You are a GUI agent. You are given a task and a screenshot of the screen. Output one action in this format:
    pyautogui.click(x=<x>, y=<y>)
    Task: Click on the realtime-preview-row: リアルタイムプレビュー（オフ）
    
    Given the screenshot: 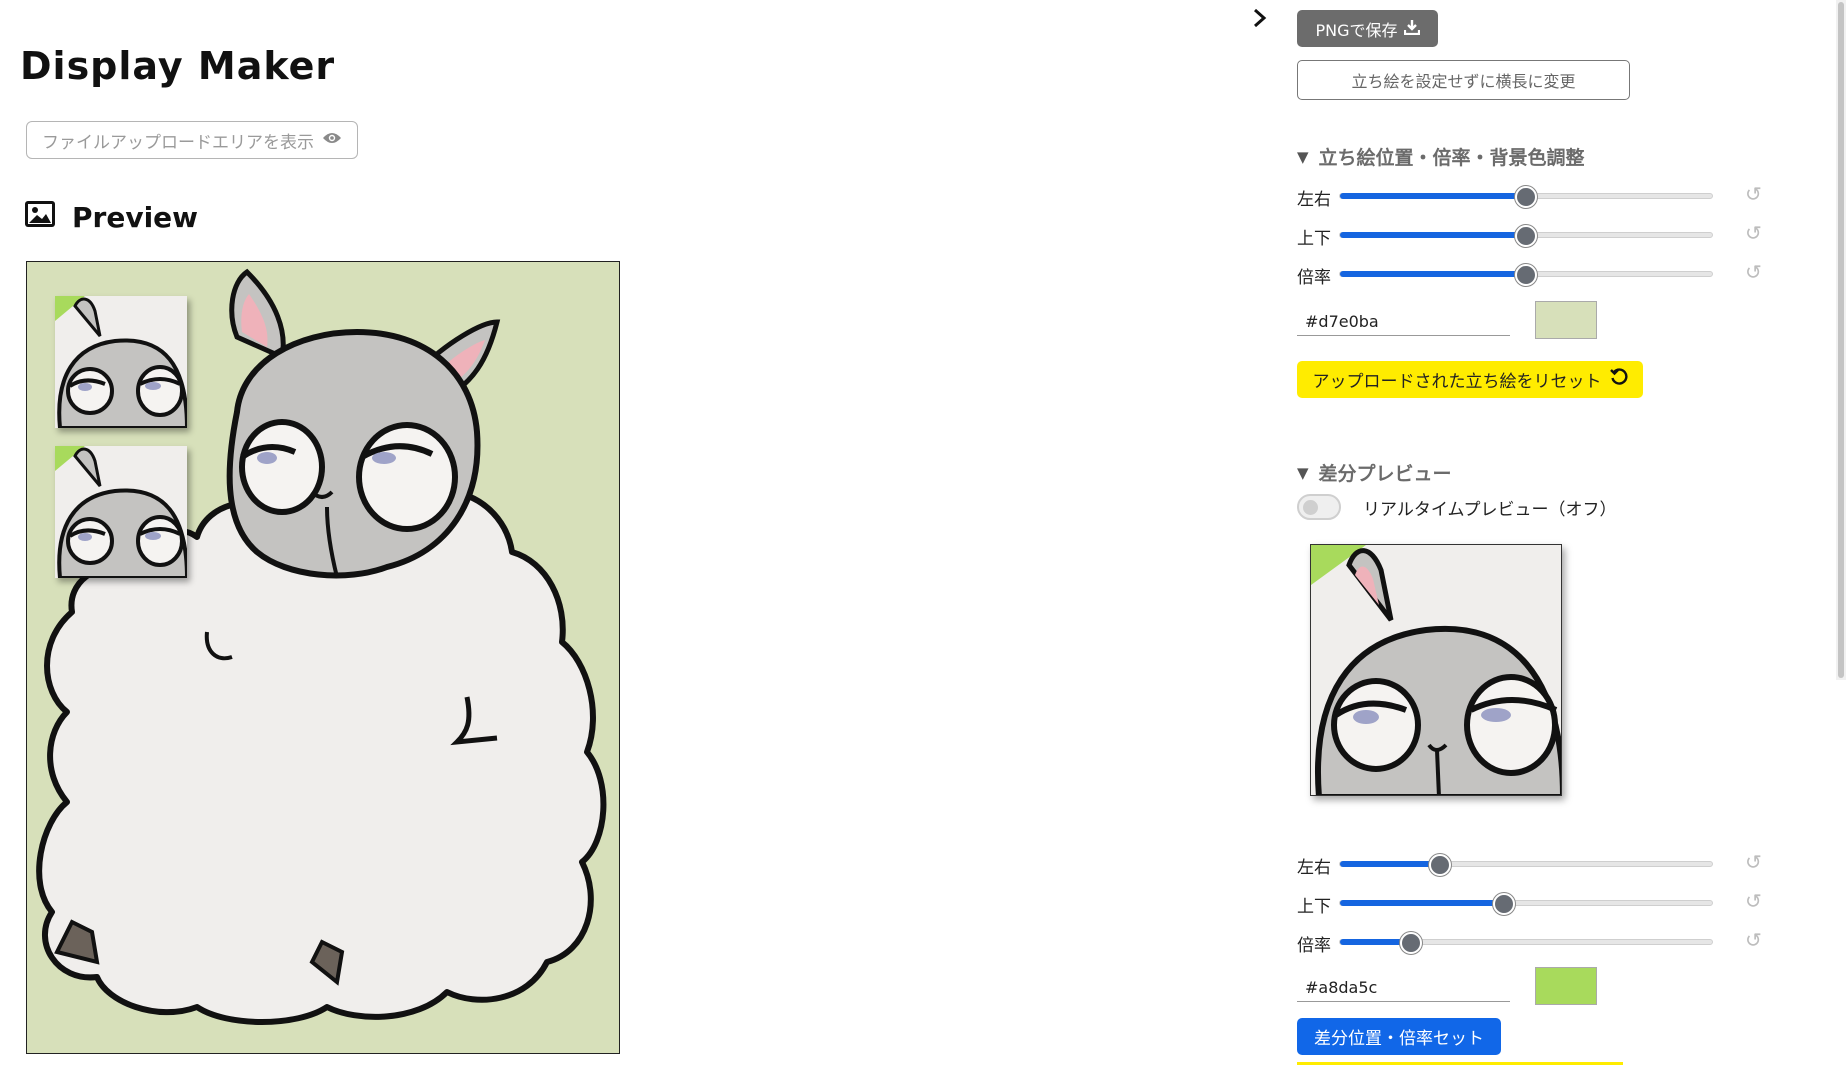 What is the action you would take?
    pyautogui.click(x=1456, y=507)
    